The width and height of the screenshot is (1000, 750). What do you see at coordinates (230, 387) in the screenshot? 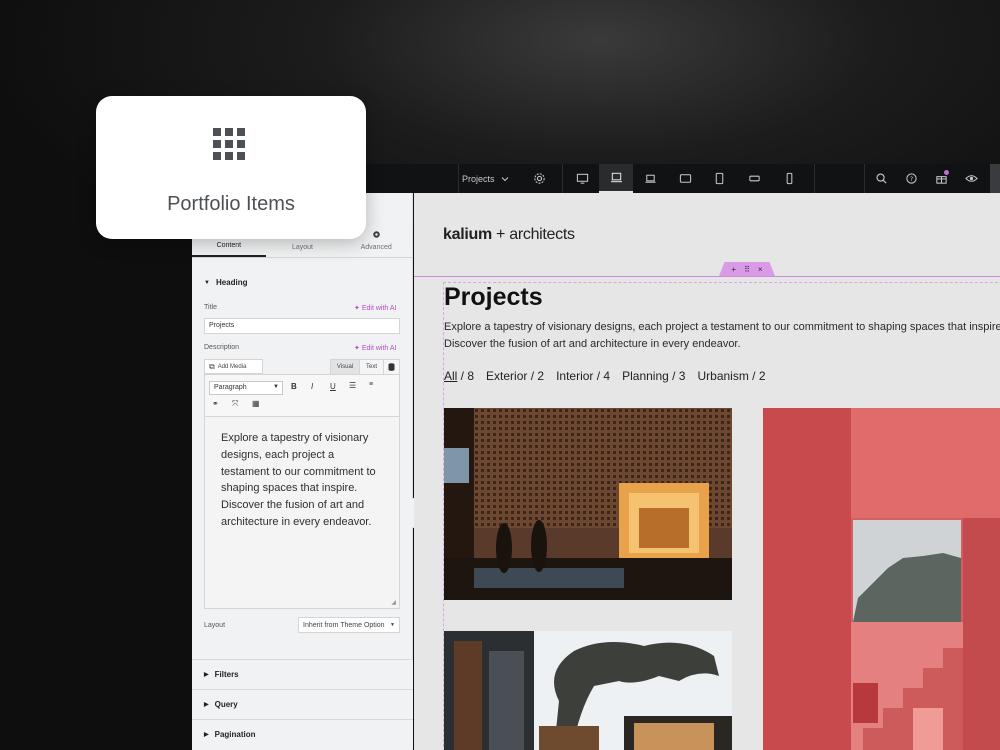
I see `paragraph-select-label: Paragraph` at bounding box center [230, 387].